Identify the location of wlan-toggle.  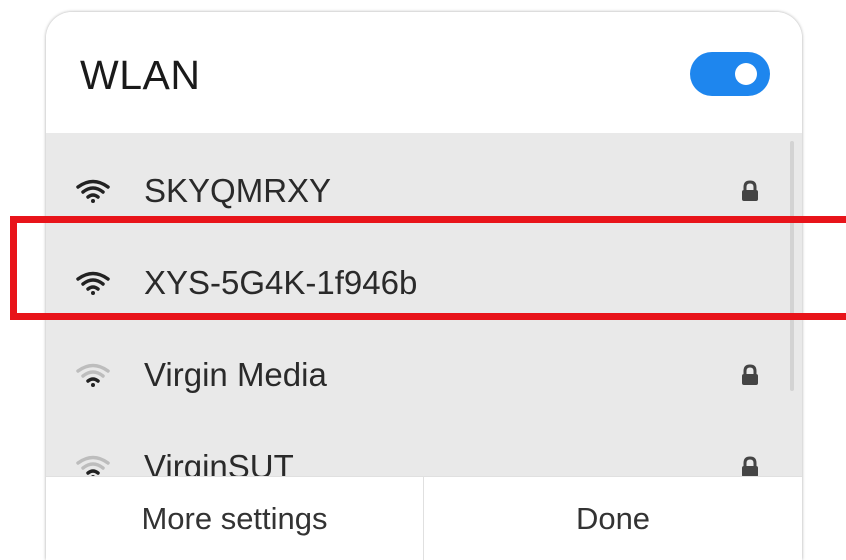
(730, 74).